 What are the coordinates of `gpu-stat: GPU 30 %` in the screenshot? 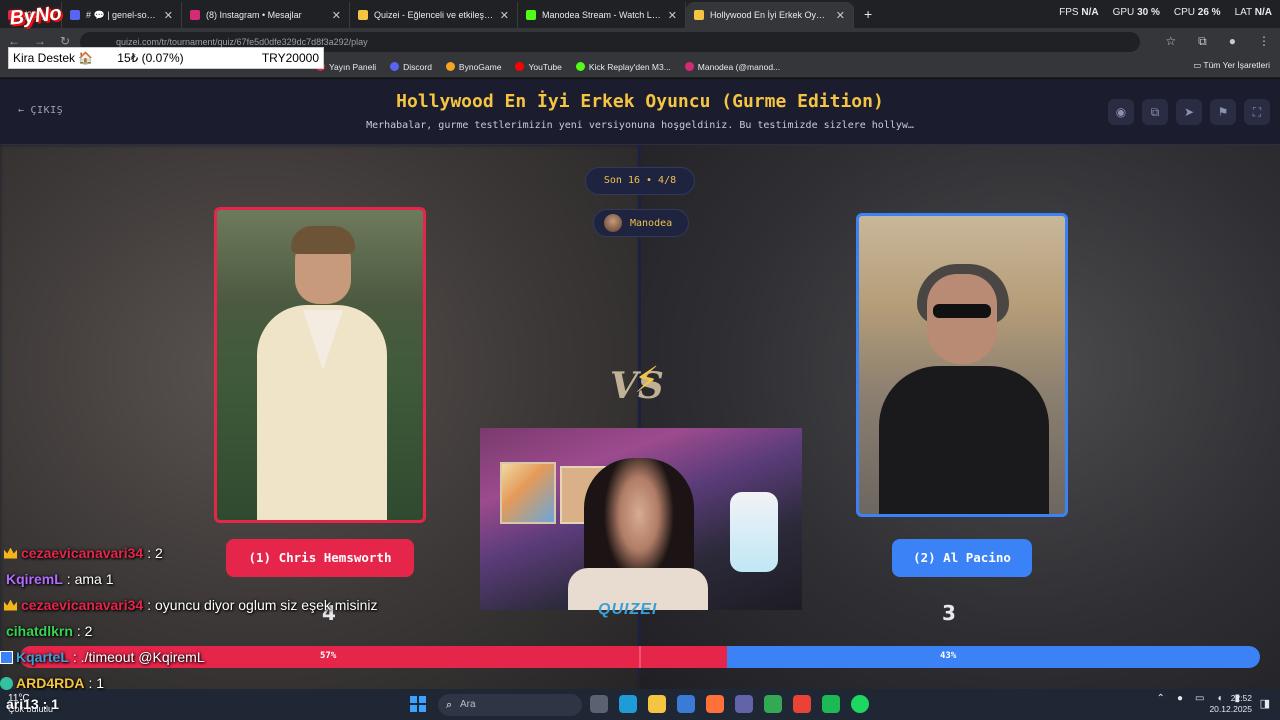 It's located at (1136, 12).